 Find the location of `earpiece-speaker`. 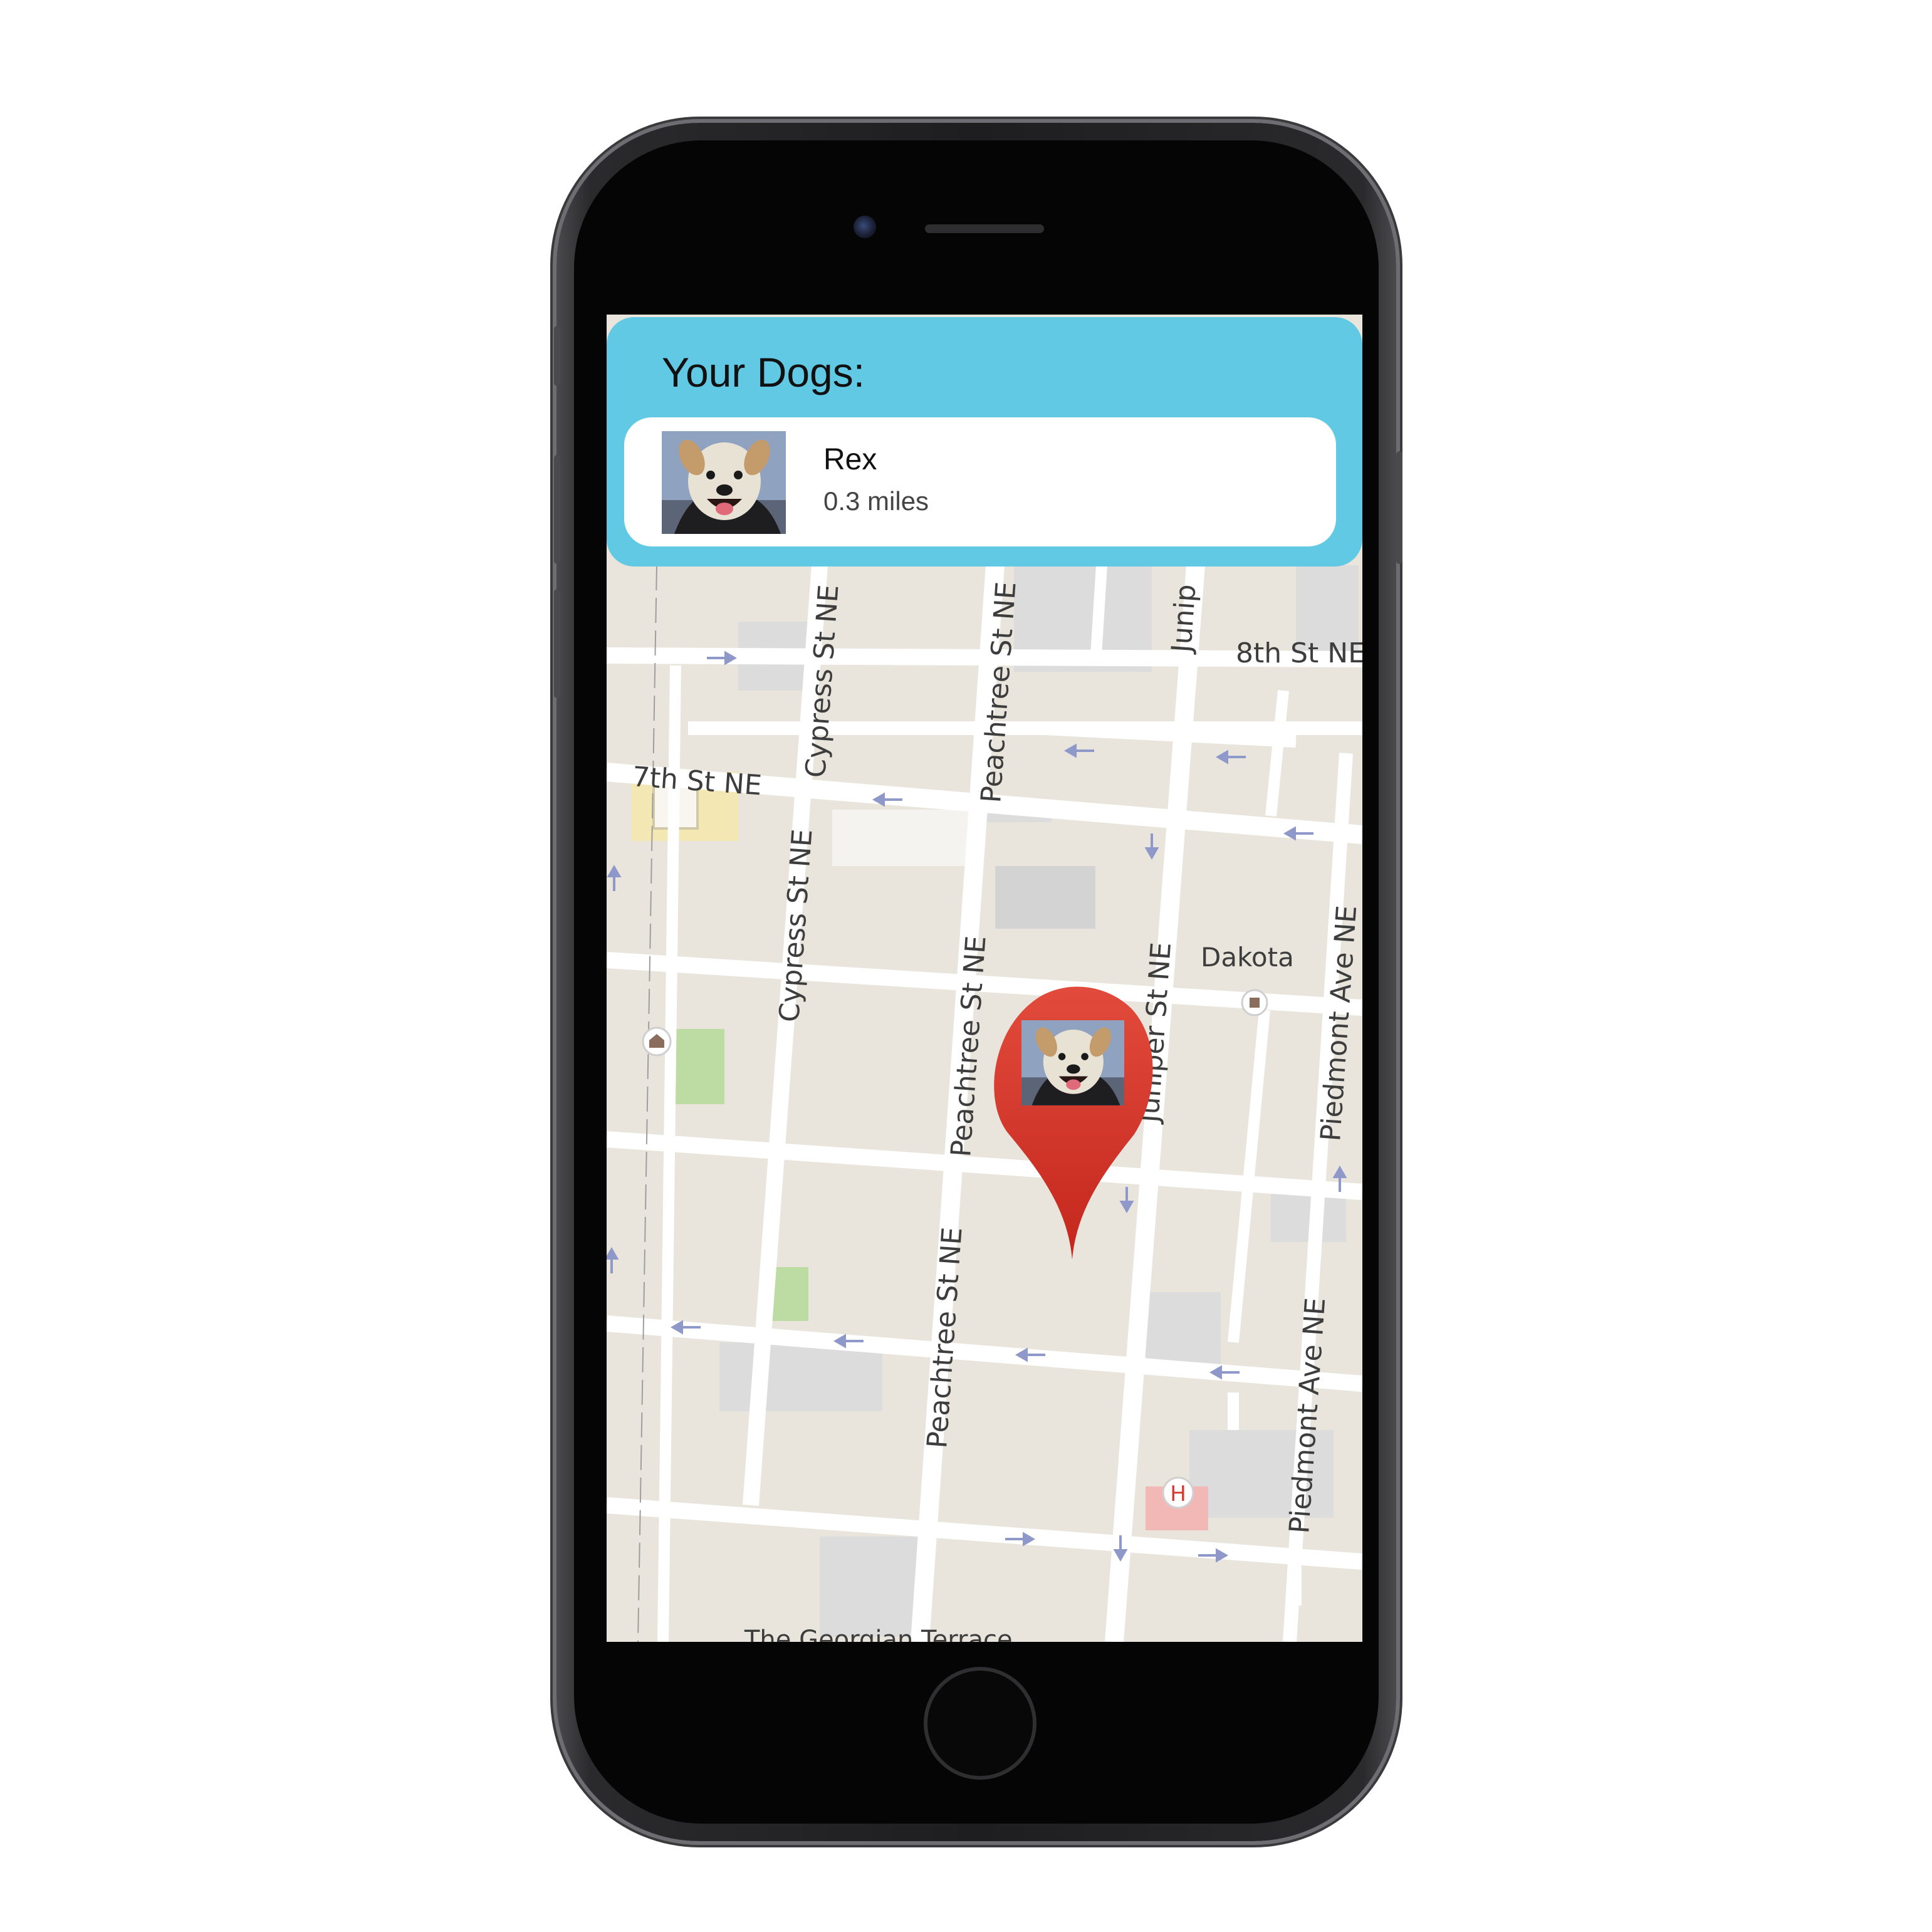

earpiece-speaker is located at coordinates (984, 228).